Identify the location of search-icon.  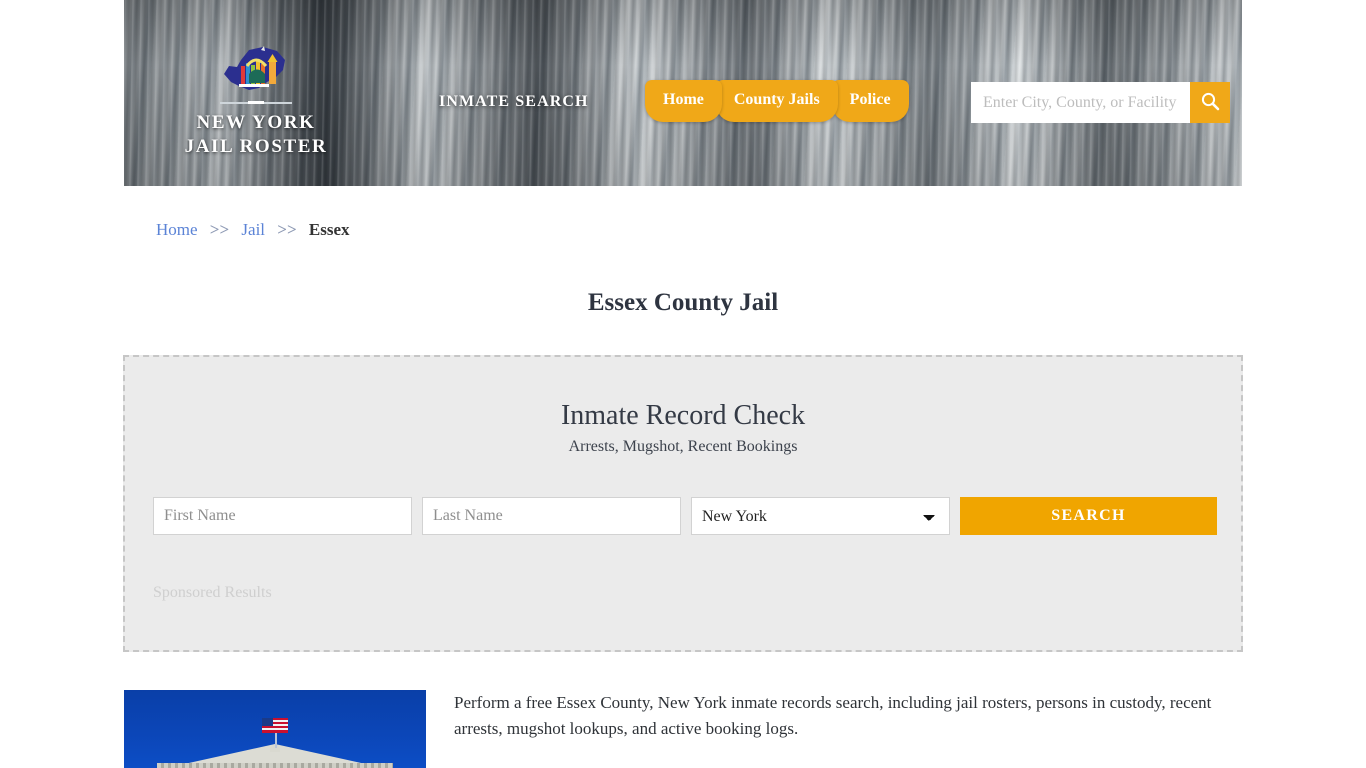
(1210, 102).